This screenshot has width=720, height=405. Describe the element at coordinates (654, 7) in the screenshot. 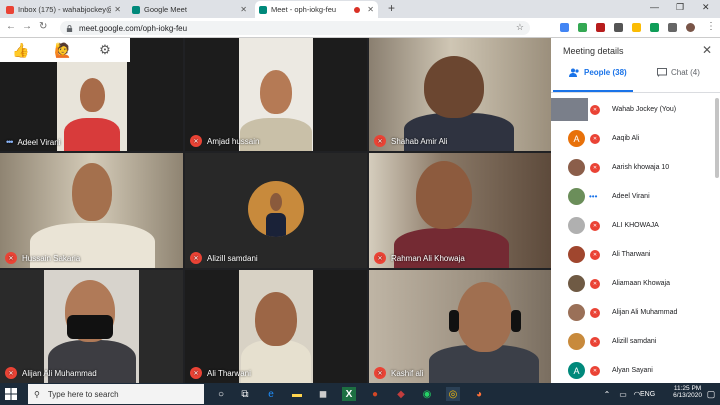

I see `minimize-icon: —` at that location.